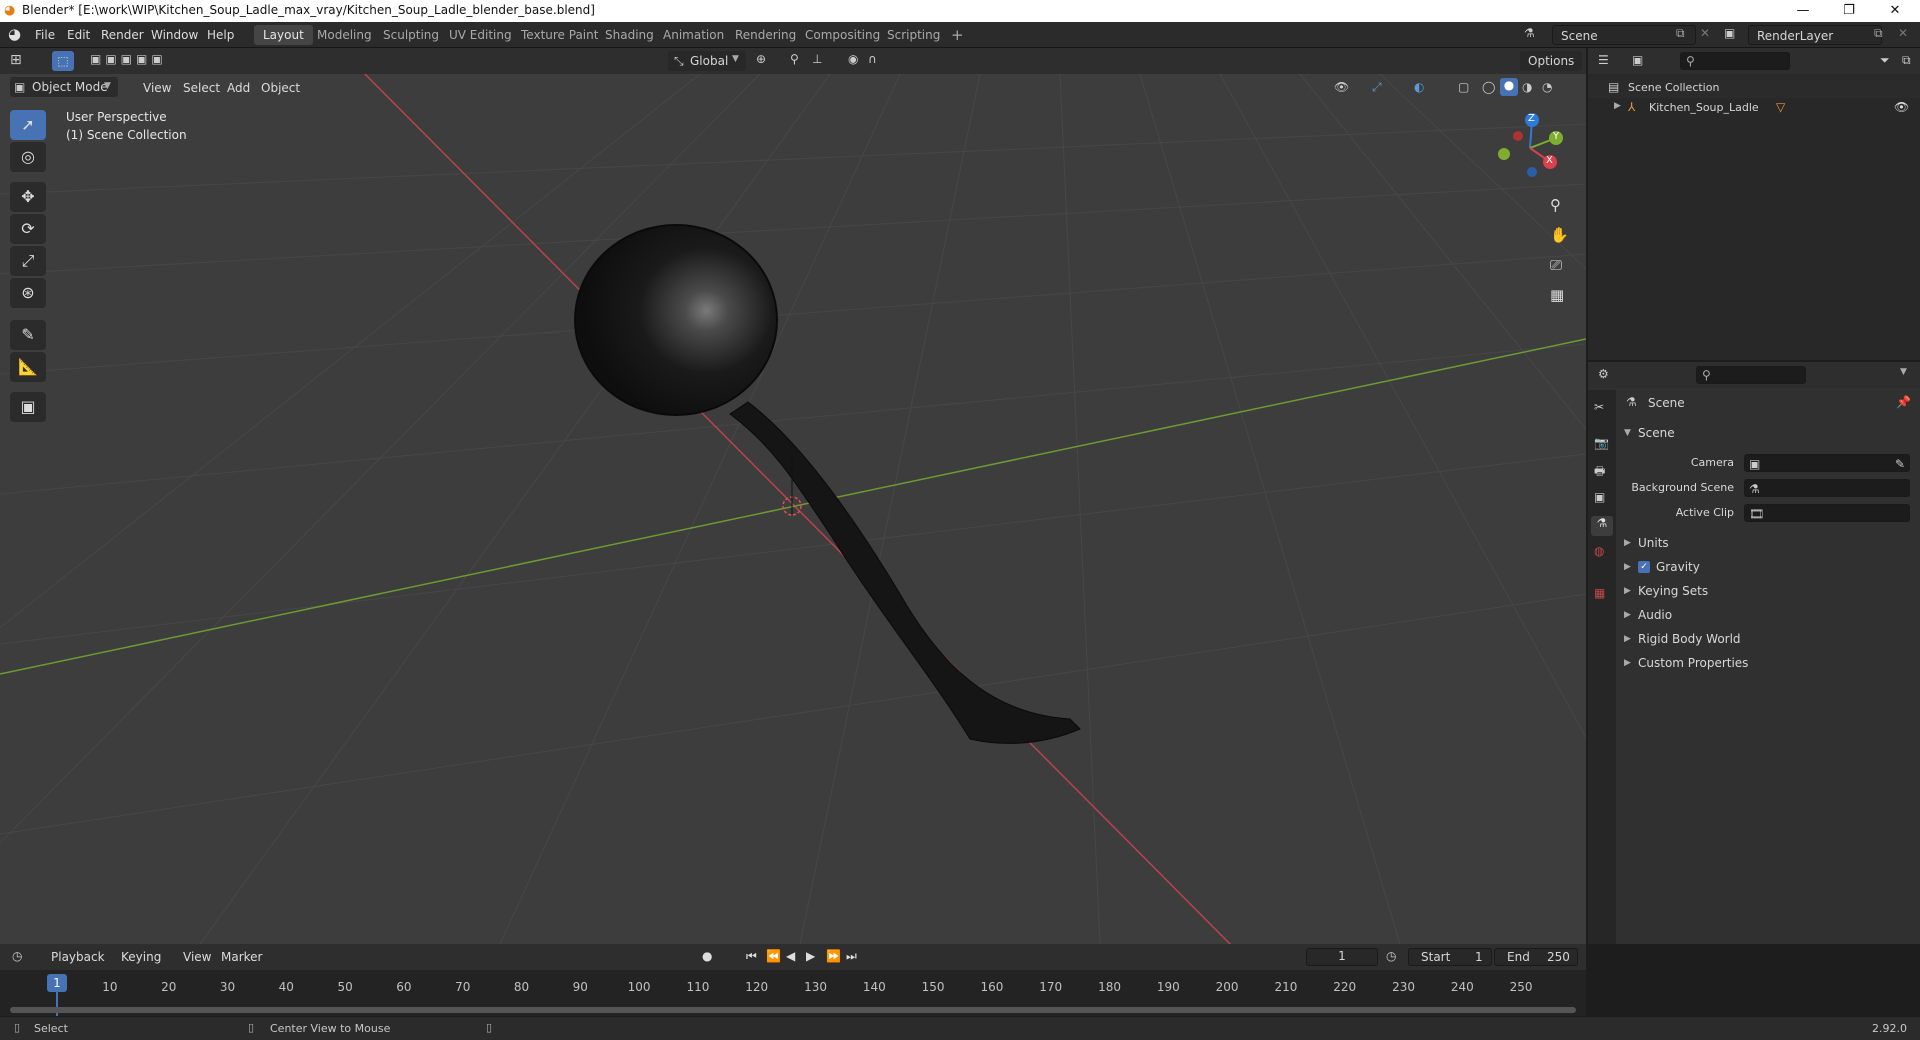  What do you see at coordinates (1900, 464) in the screenshot?
I see `eyedropper-icon: ✎` at bounding box center [1900, 464].